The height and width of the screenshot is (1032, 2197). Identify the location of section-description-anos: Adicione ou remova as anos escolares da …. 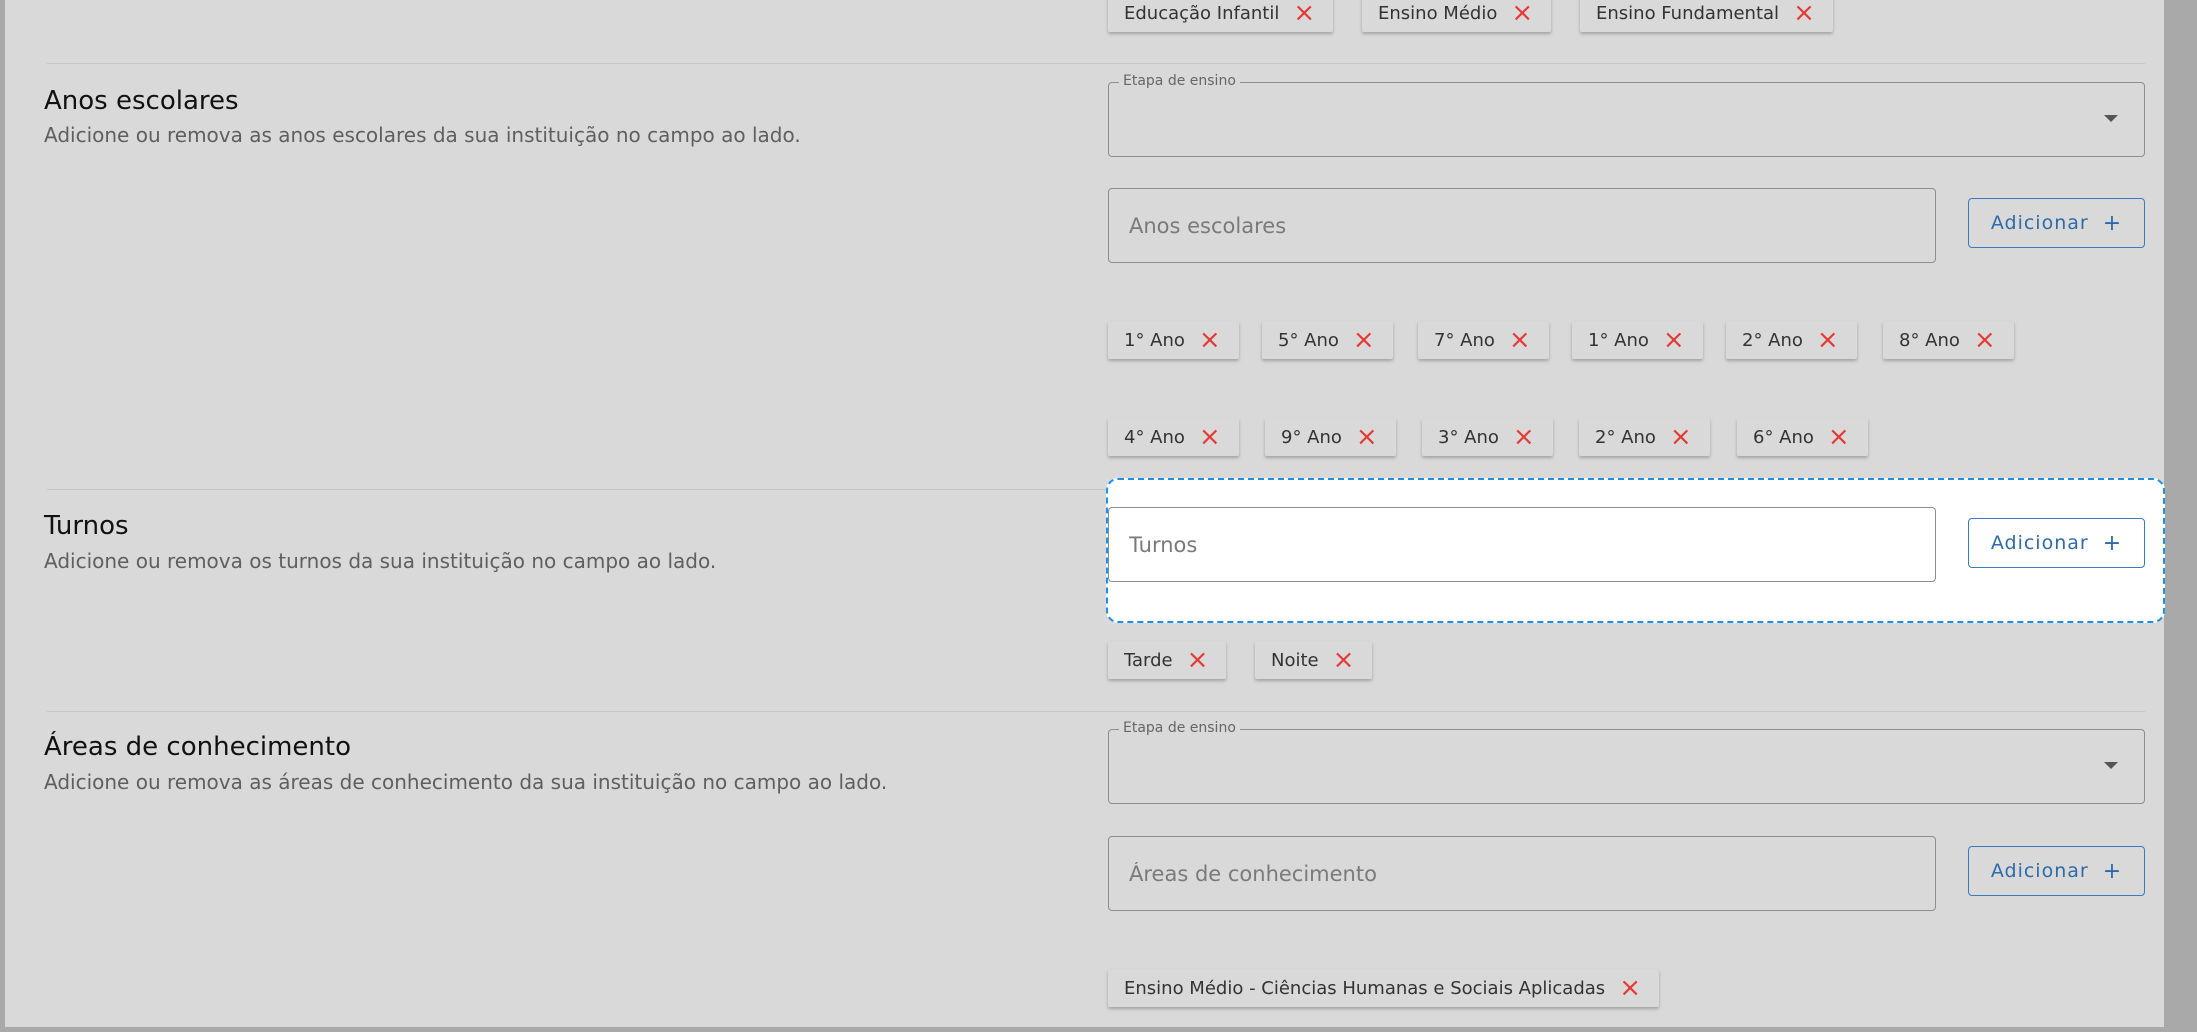
(422, 135).